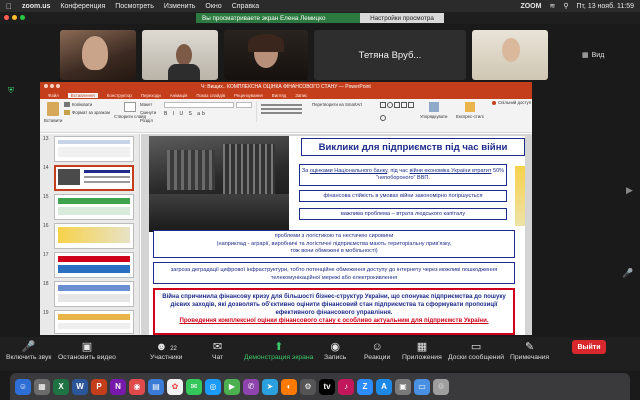 The image size is (640, 400). Describe the element at coordinates (87, 357) in the screenshot. I see `stop-video-label: Остановить видео` at that location.